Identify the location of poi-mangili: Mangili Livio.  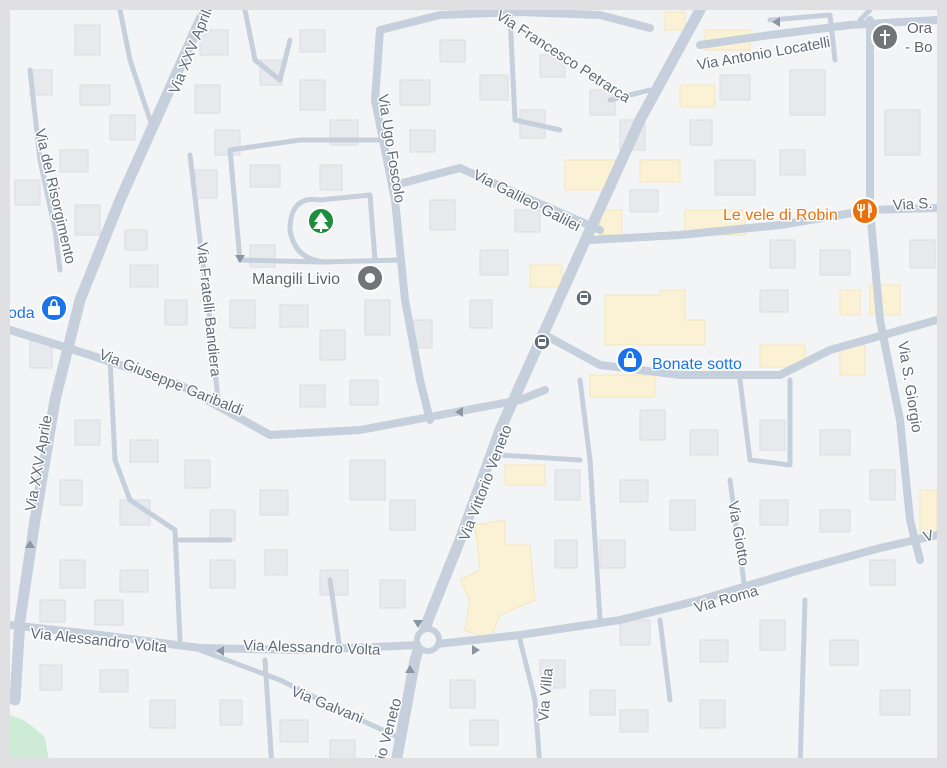
(317, 278).